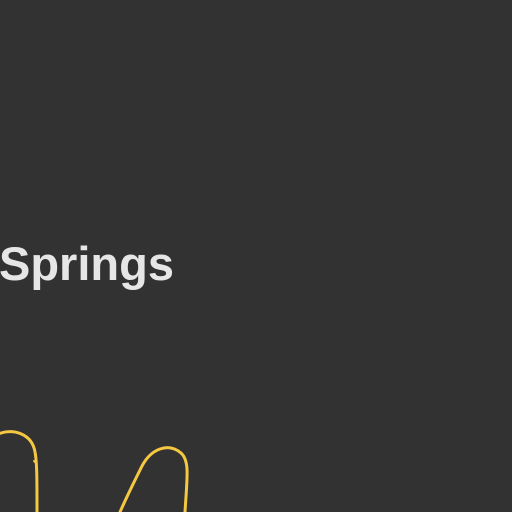 The width and height of the screenshot is (512, 512). What do you see at coordinates (35, 462) in the screenshot?
I see `outline-loop-left-tick` at bounding box center [35, 462].